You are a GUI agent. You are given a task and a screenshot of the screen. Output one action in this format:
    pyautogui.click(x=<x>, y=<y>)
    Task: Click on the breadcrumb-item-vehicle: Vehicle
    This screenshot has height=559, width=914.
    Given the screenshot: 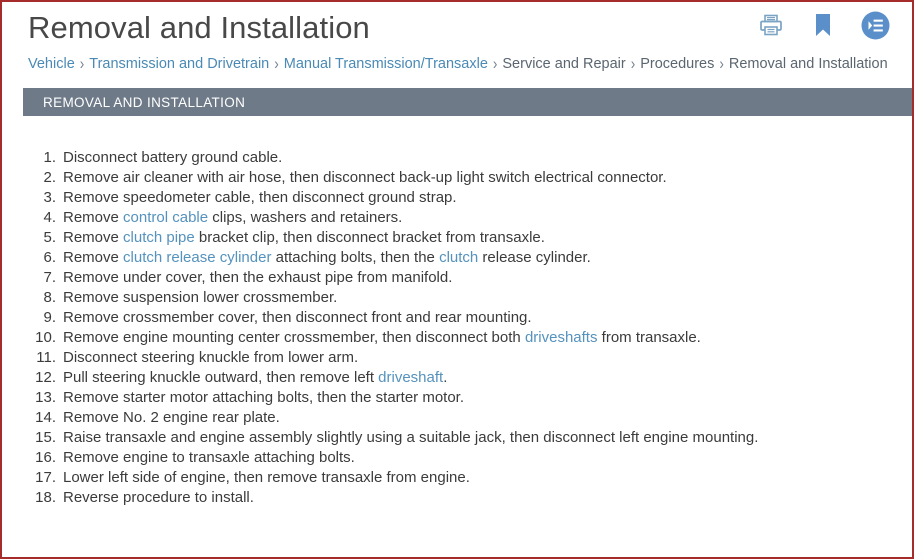 What is the action you would take?
    pyautogui.click(x=51, y=64)
    